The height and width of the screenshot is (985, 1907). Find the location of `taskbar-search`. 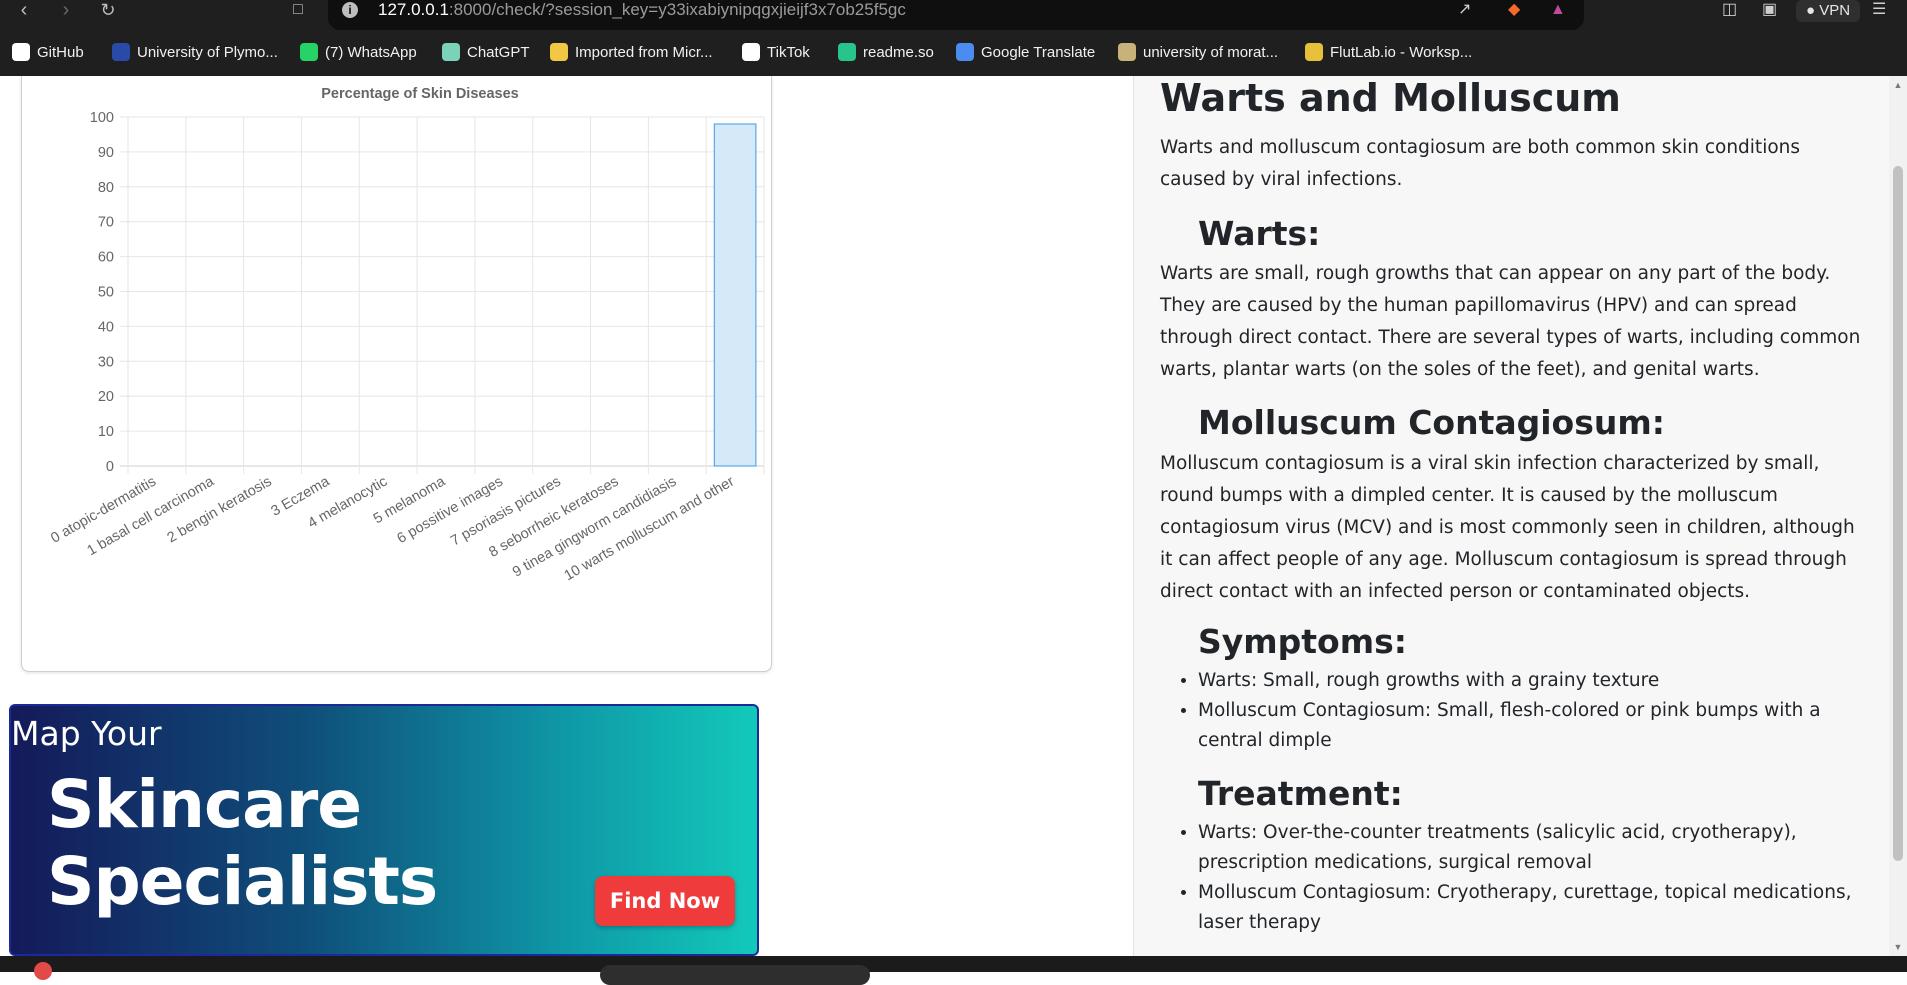

taskbar-search is located at coordinates (735, 975).